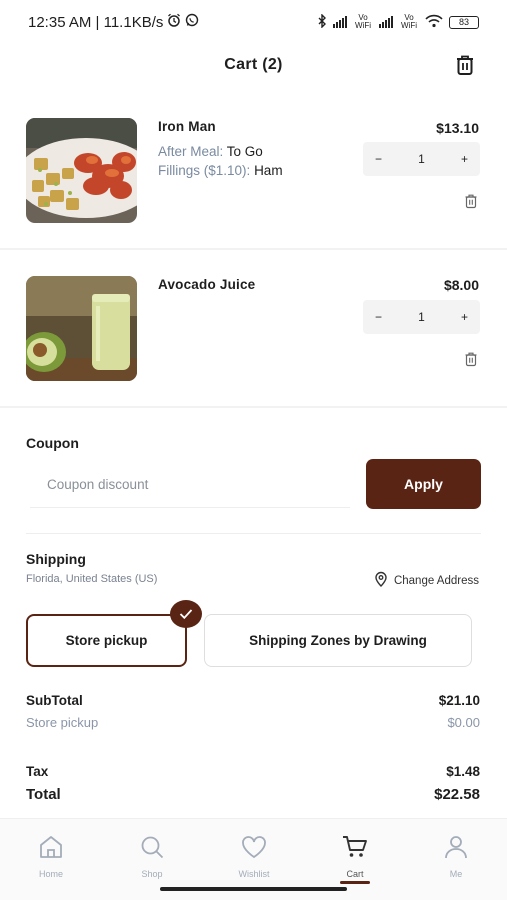 This screenshot has width=507, height=900. I want to click on cart-icon, so click(355, 849).